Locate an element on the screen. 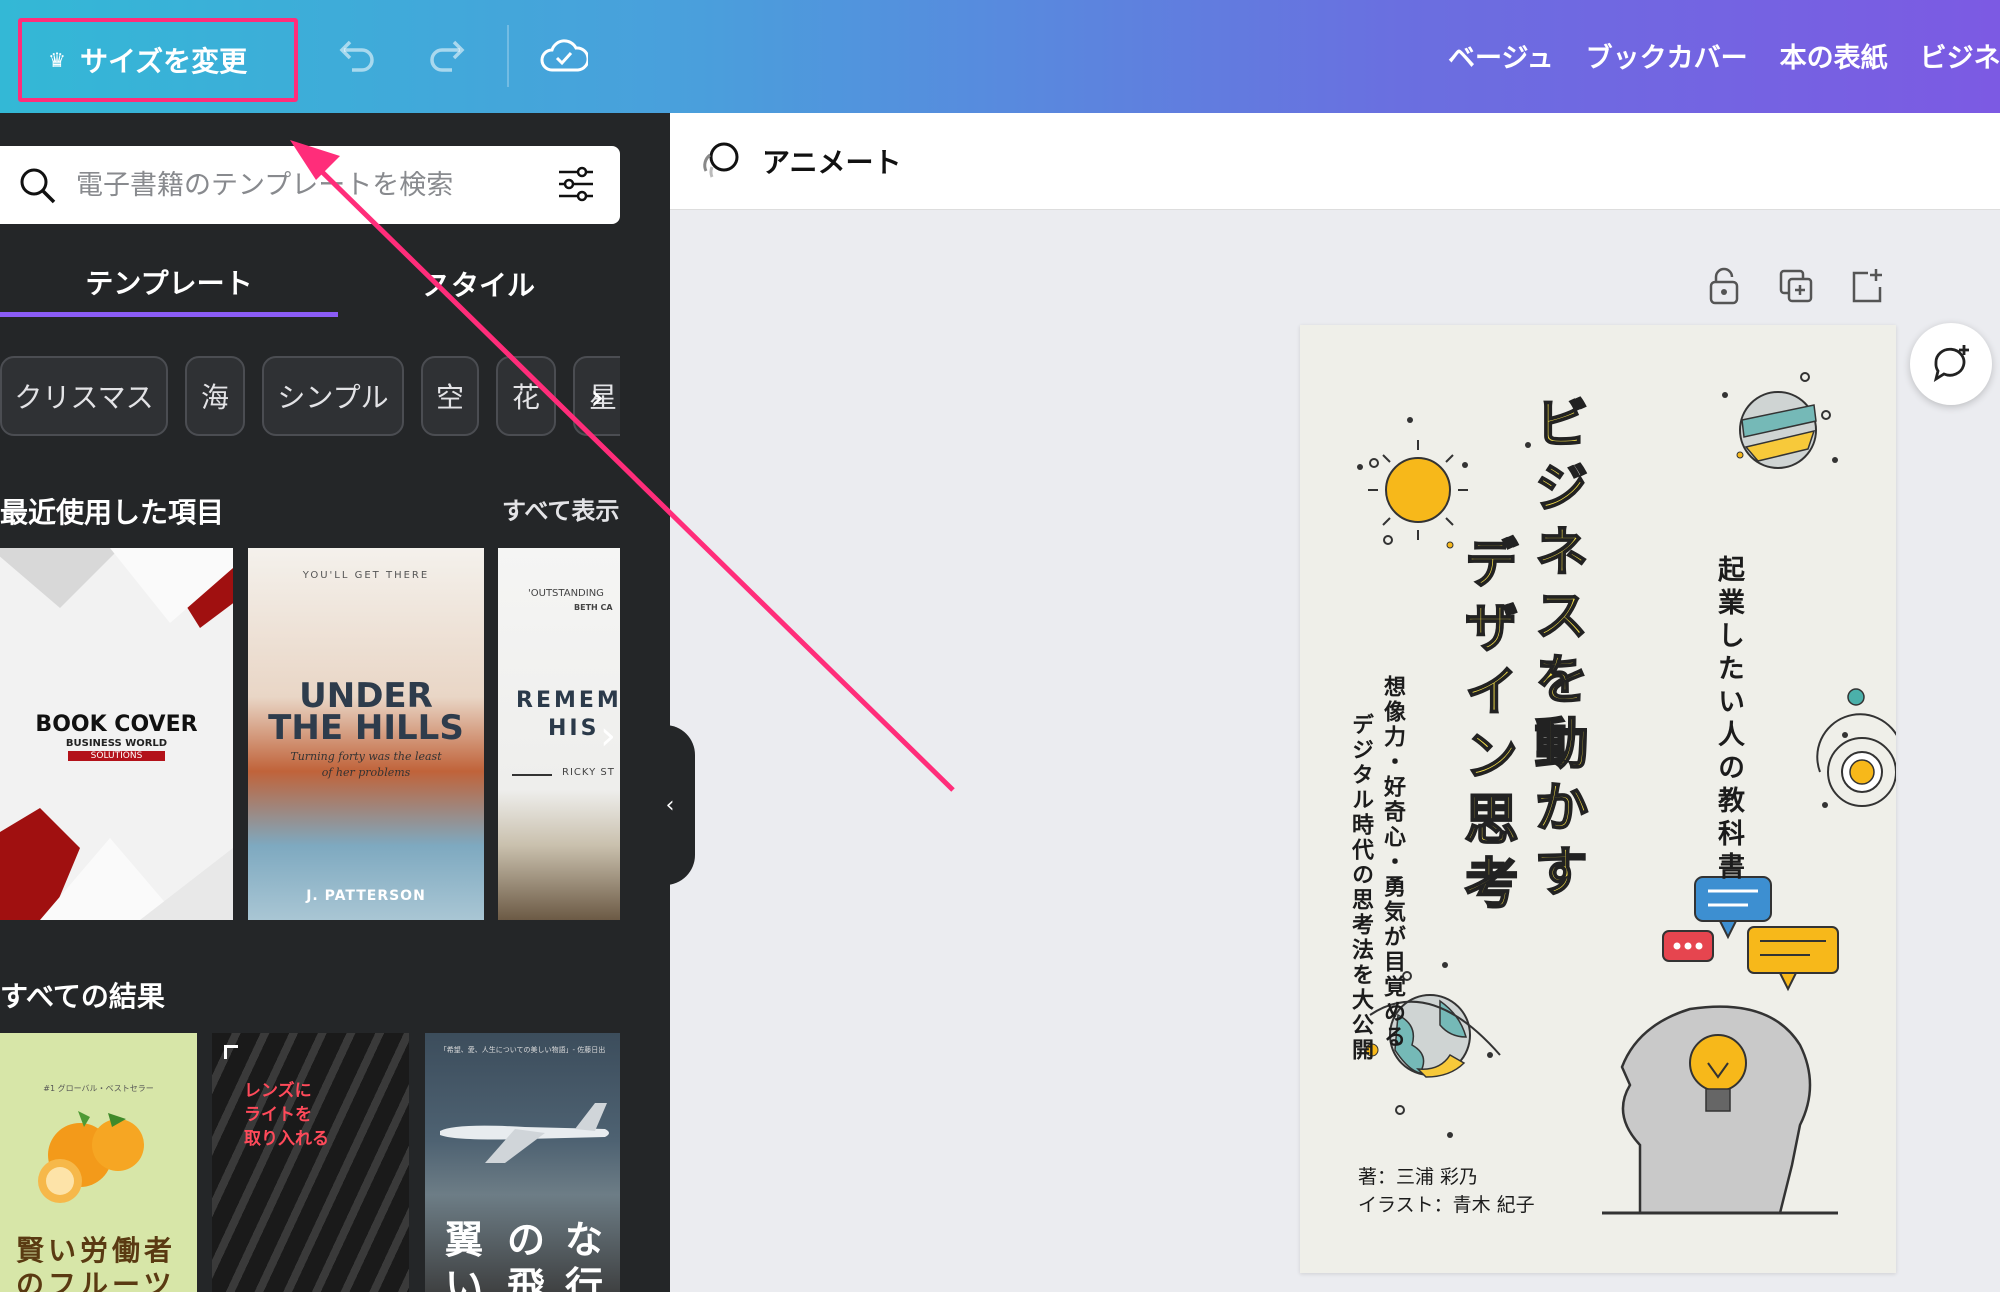  cloud-saved-icon is located at coordinates (564, 56).